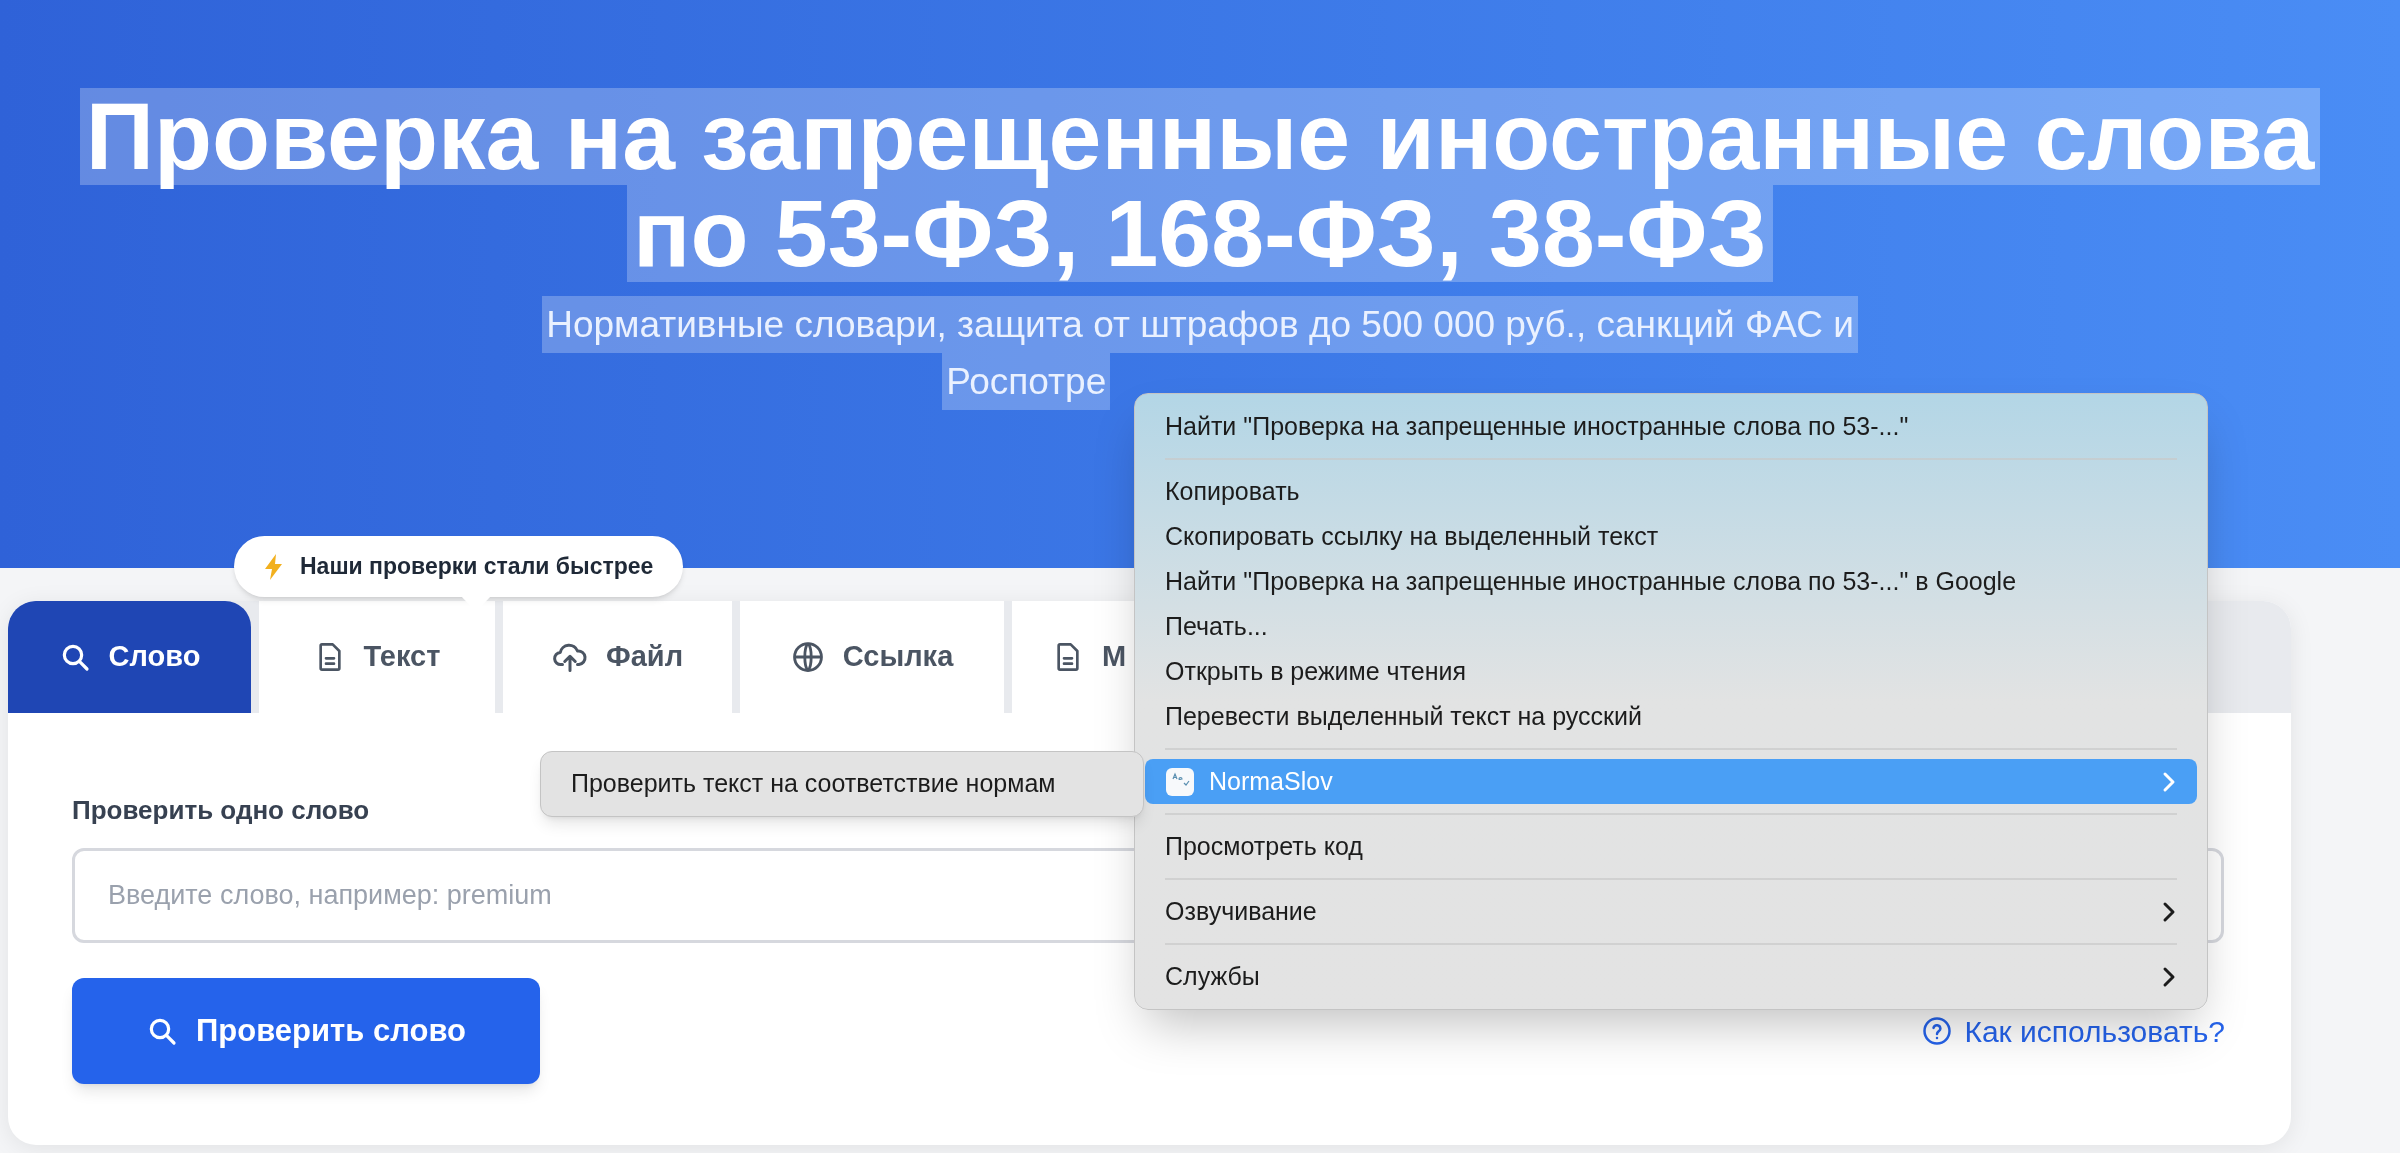 Image resolution: width=2400 pixels, height=1153 pixels. Describe the element at coordinates (1200, 324) in the screenshot. I see `hero-subtitle: Нормативные словари, защита от штрафов до 500 000 руб., санкций ФАС и` at that location.